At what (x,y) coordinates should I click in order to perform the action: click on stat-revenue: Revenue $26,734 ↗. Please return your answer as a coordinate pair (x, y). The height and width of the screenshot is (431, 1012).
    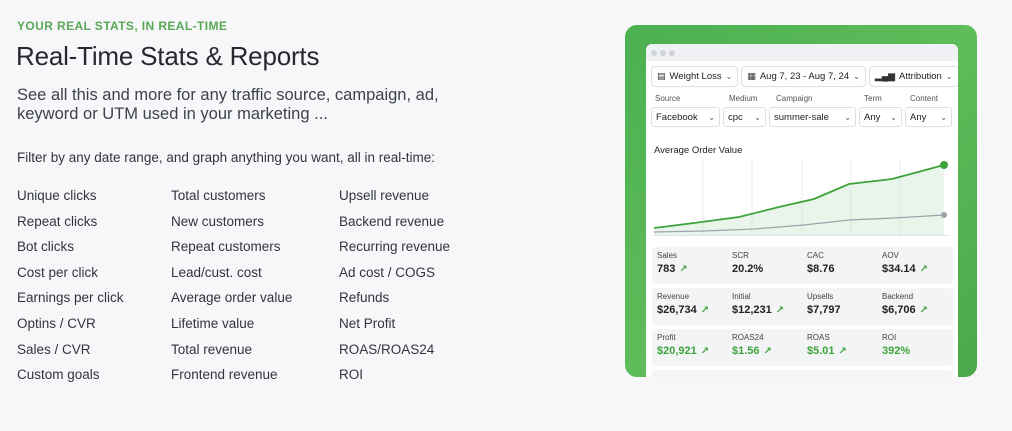
    Looking at the image, I should click on (683, 304).